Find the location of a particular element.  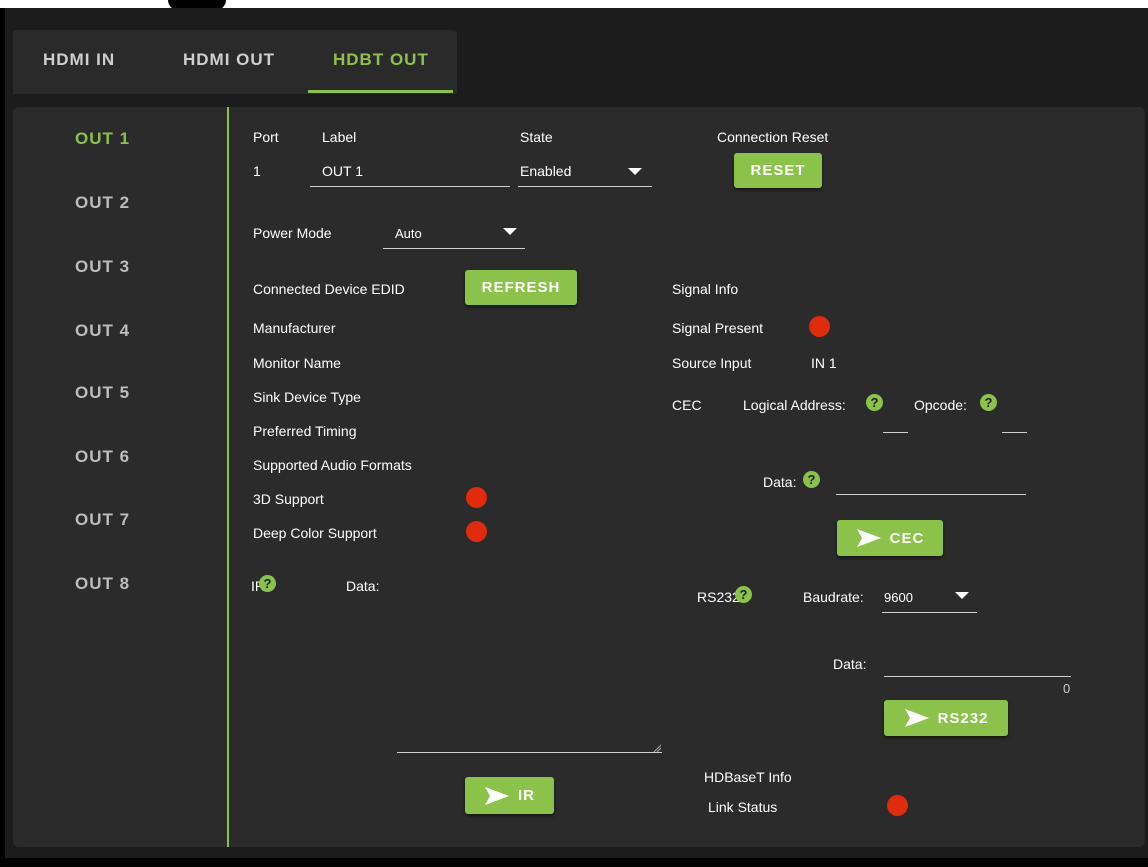

sidebar-item-out-8: OUT 8 is located at coordinates (102, 584).